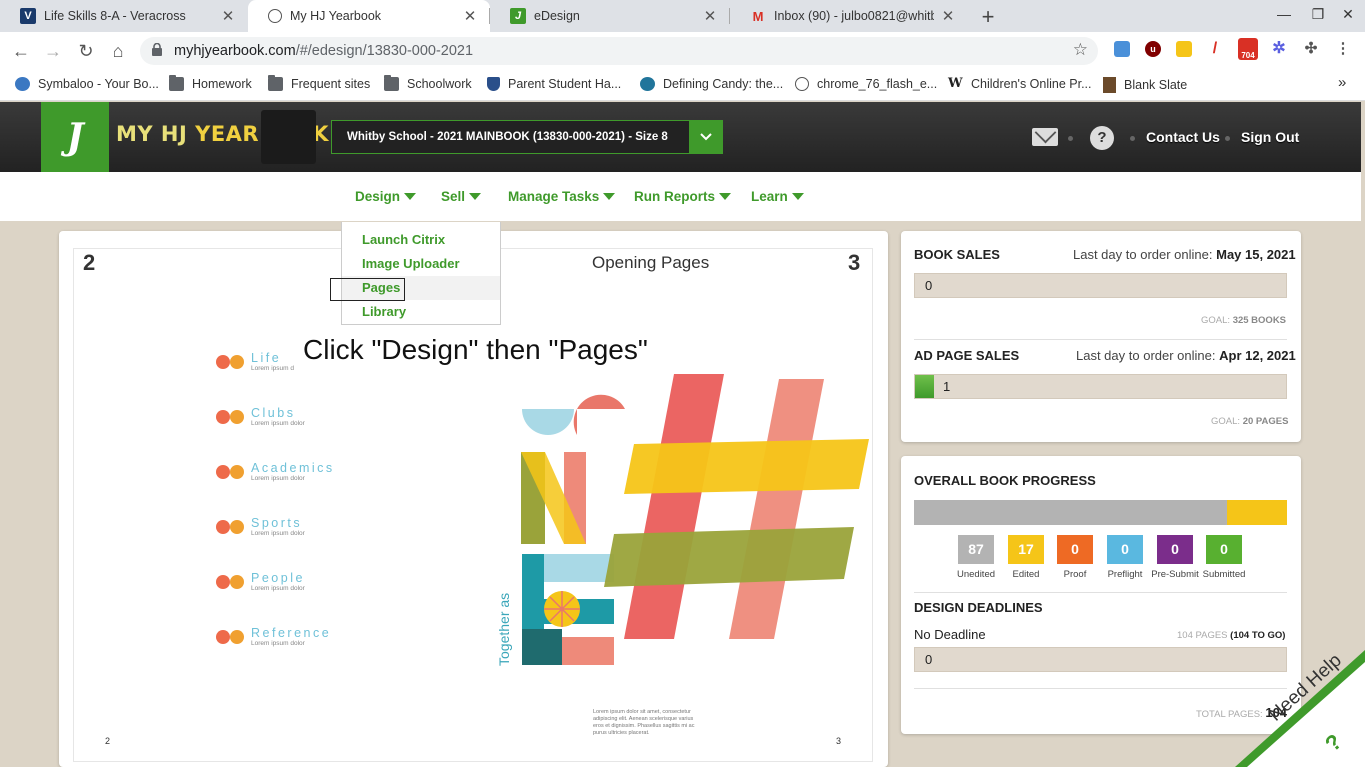  What do you see at coordinates (1146, 355) in the screenshot?
I see `deadline-label: Last day to order online:` at bounding box center [1146, 355].